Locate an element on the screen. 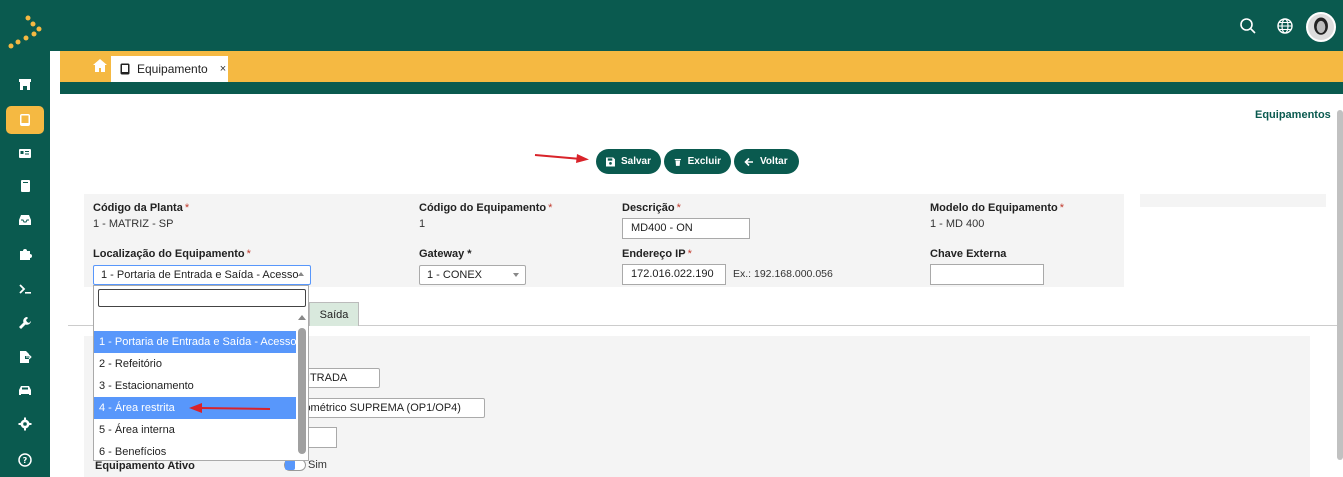 This screenshot has height=477, width=1343. location-label: Localização do Equipamento * is located at coordinates (172, 254).